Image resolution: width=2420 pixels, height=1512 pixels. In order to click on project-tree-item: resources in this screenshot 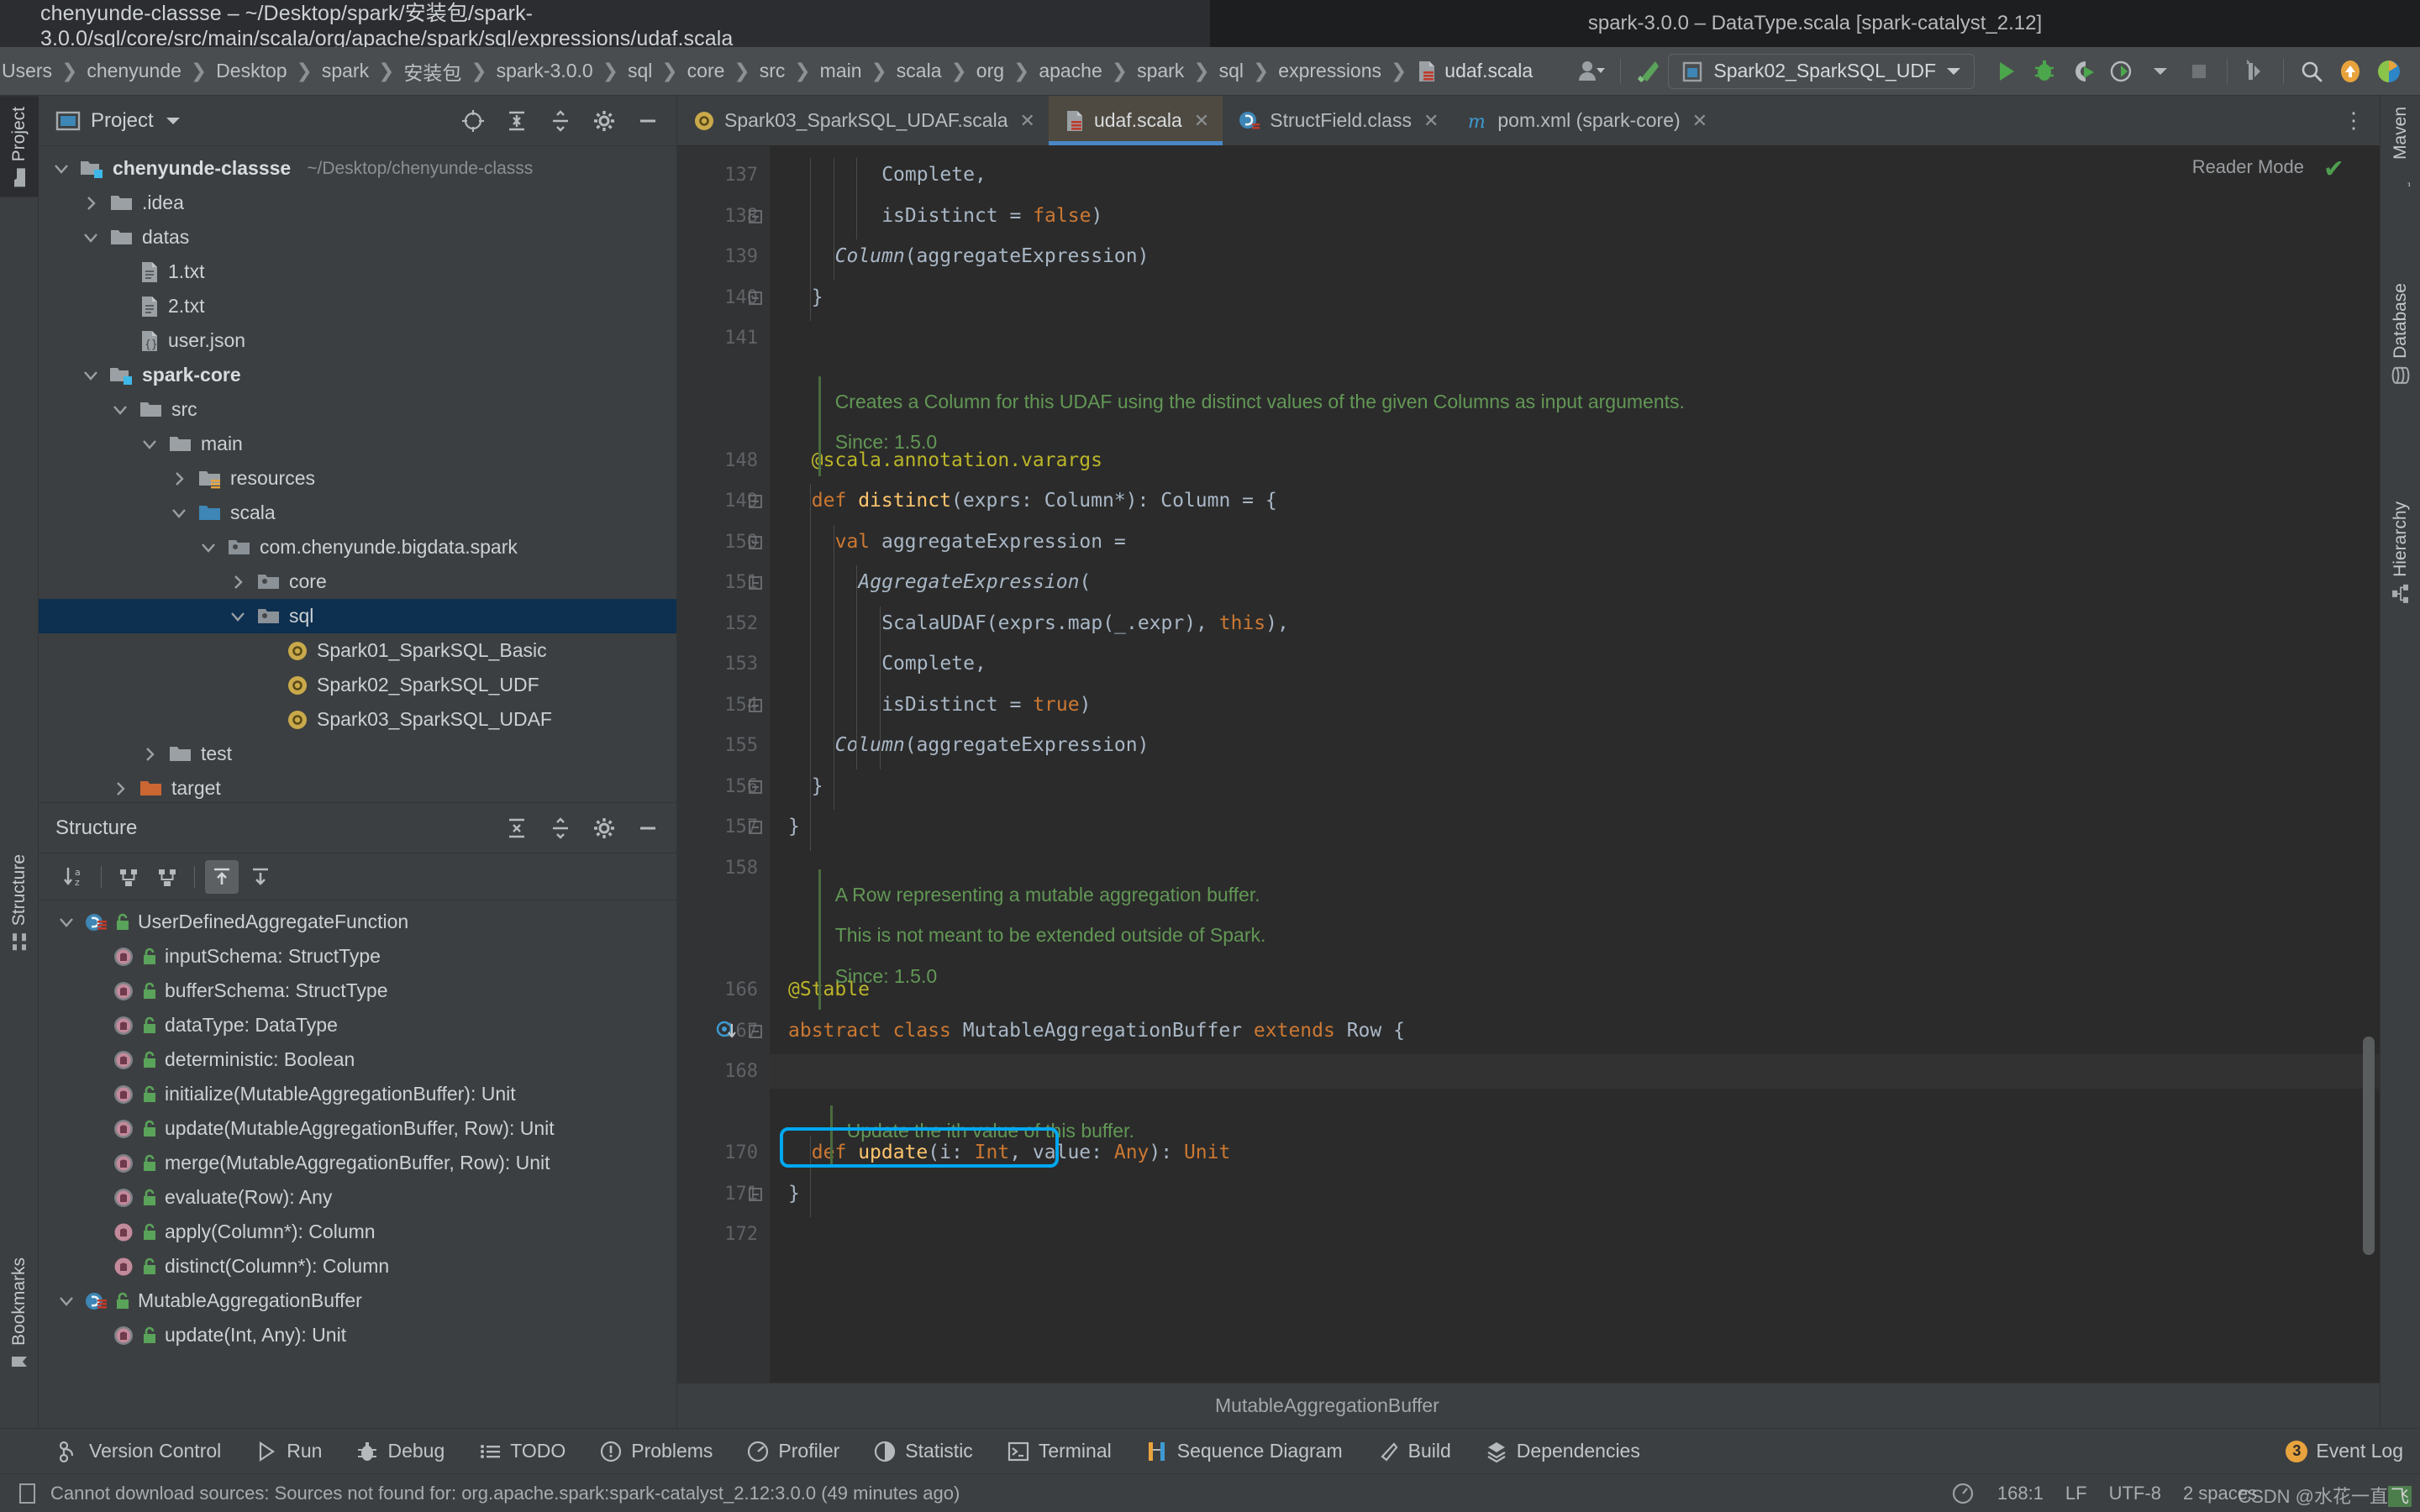, I will do `click(357, 478)`.